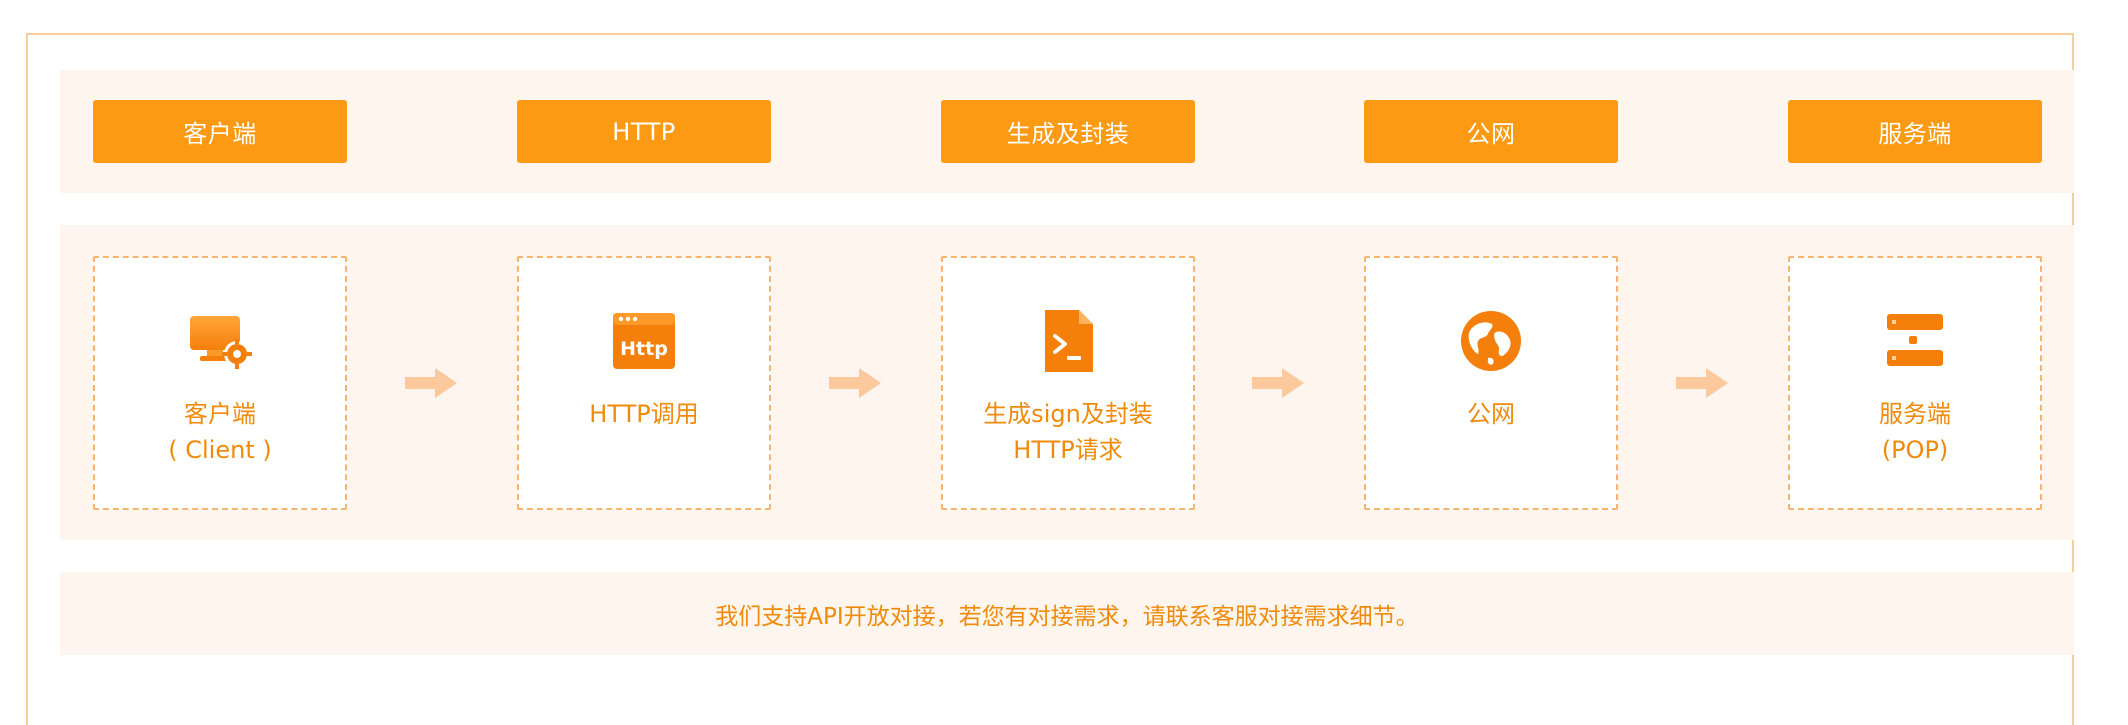  What do you see at coordinates (1068, 131) in the screenshot?
I see `header-step-generate: 生成及封装` at bounding box center [1068, 131].